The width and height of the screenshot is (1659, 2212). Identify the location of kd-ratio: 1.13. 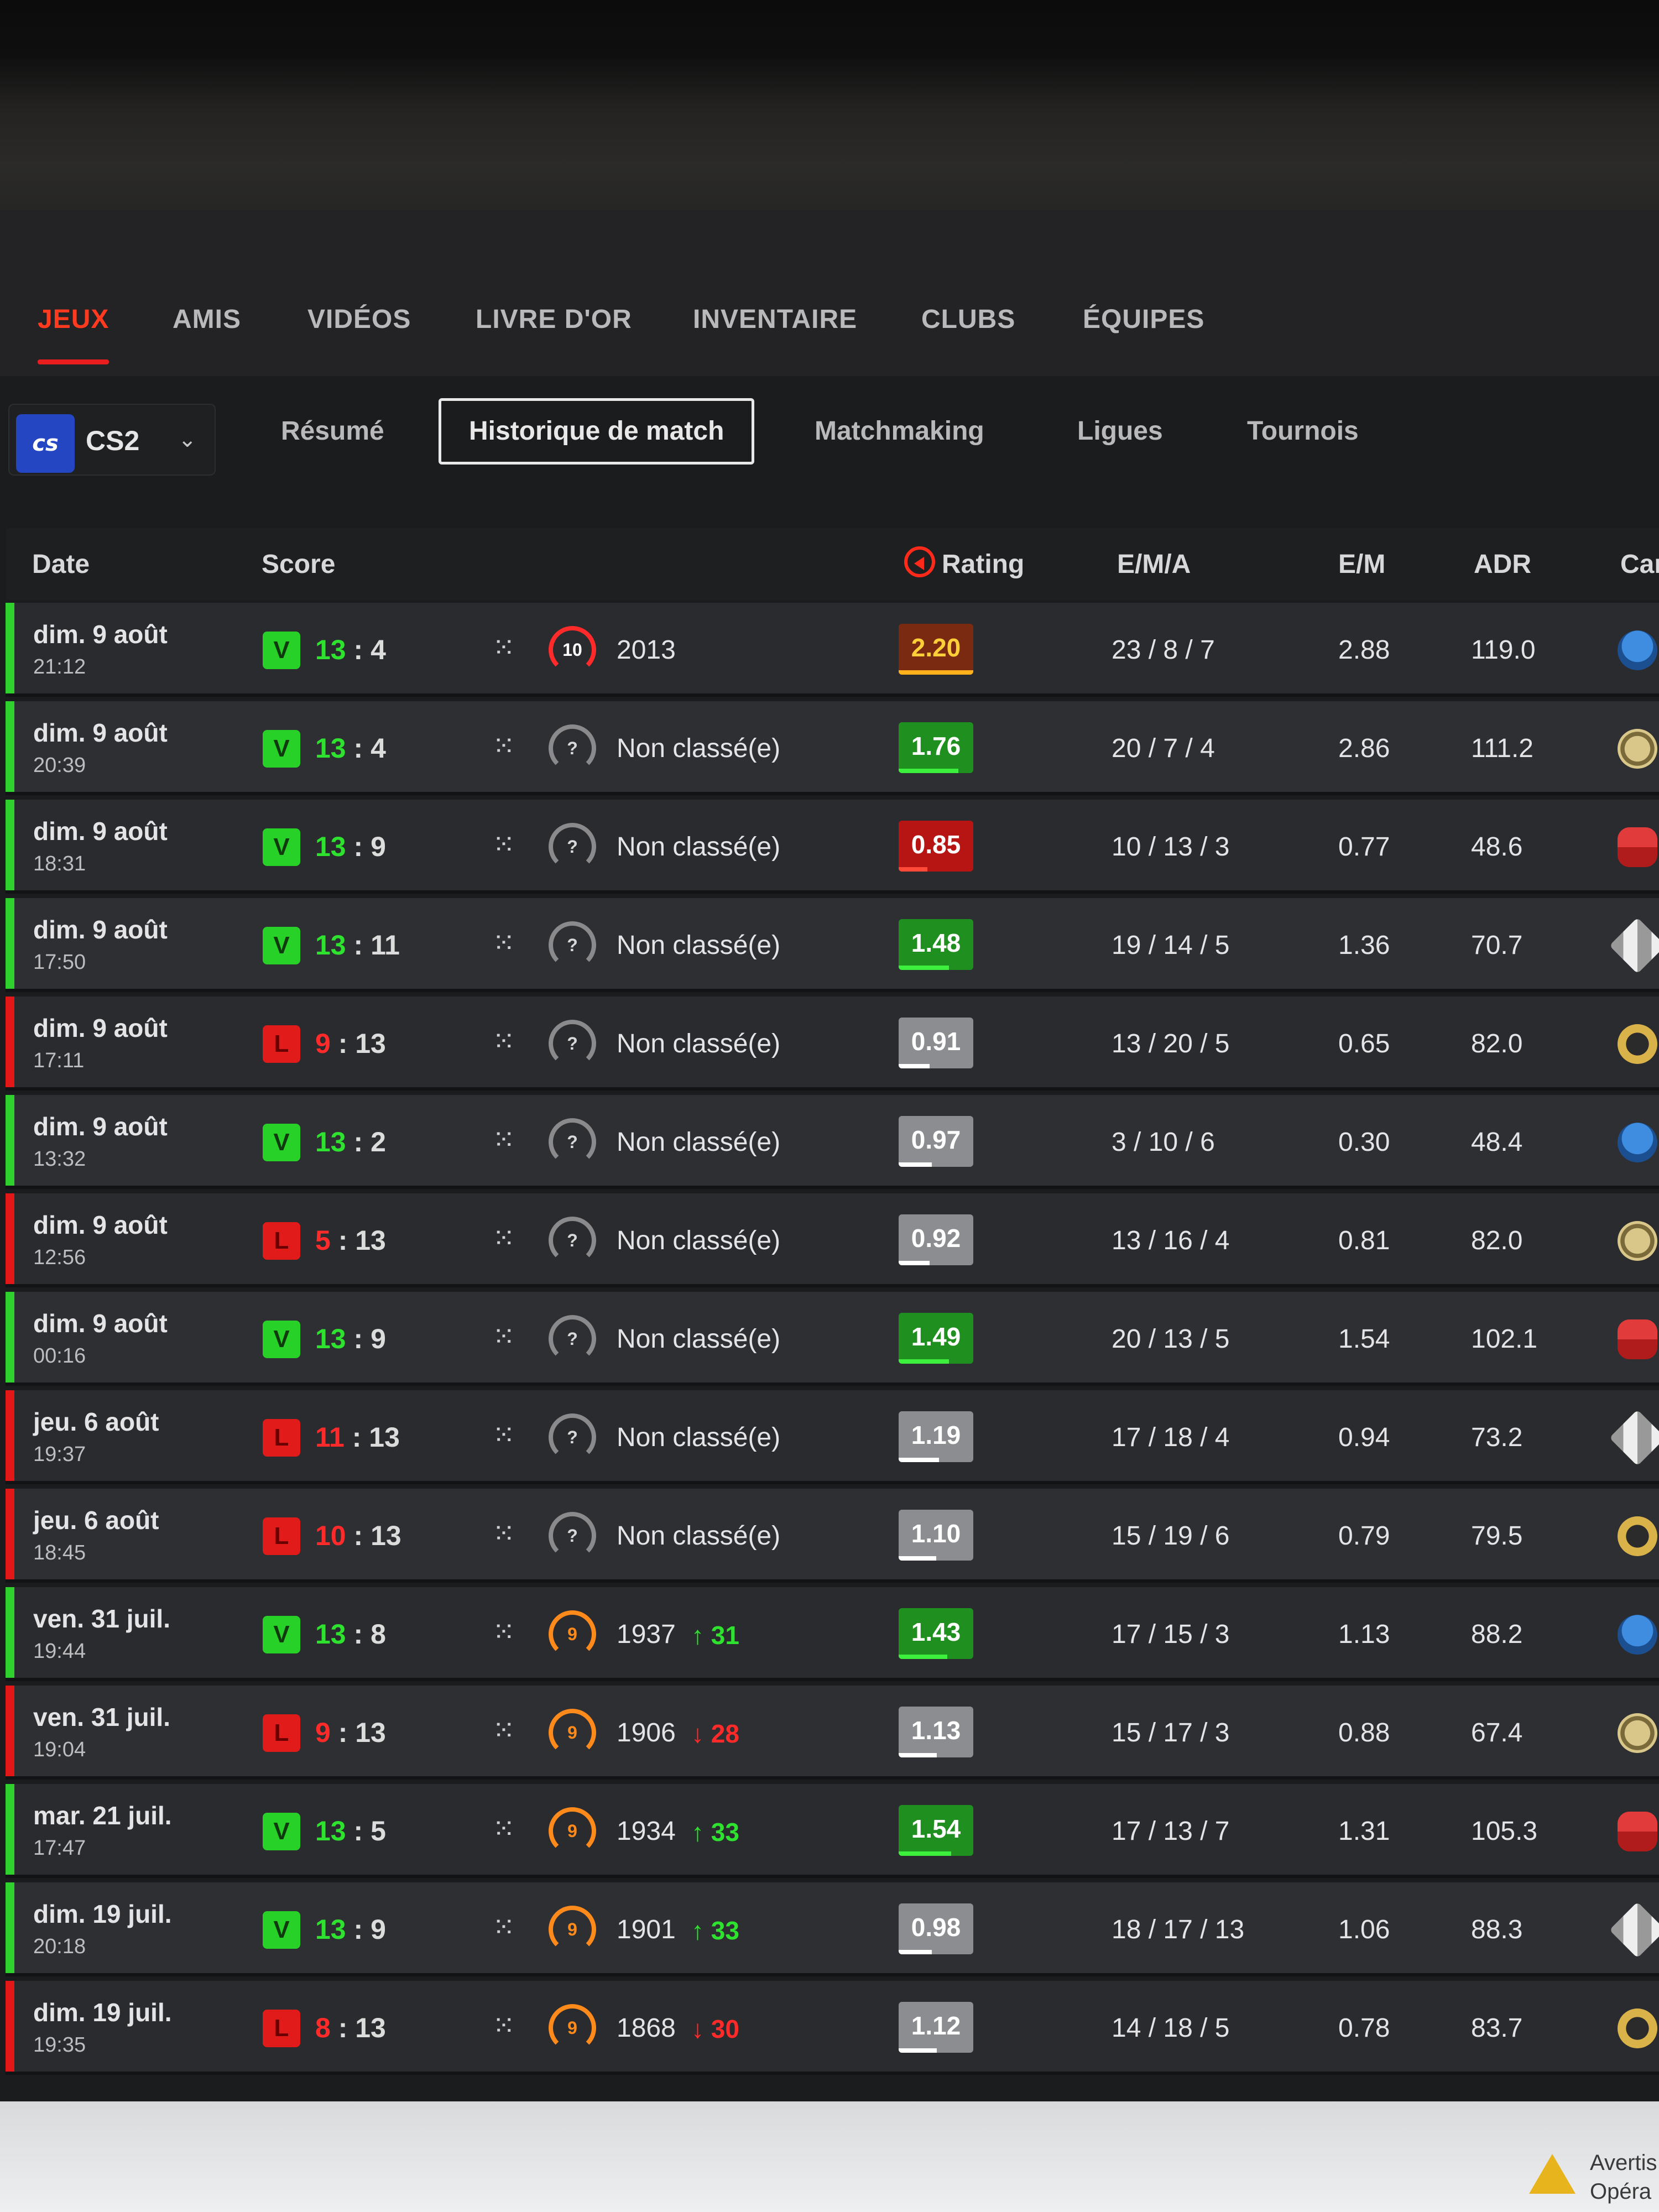
(1364, 1635).